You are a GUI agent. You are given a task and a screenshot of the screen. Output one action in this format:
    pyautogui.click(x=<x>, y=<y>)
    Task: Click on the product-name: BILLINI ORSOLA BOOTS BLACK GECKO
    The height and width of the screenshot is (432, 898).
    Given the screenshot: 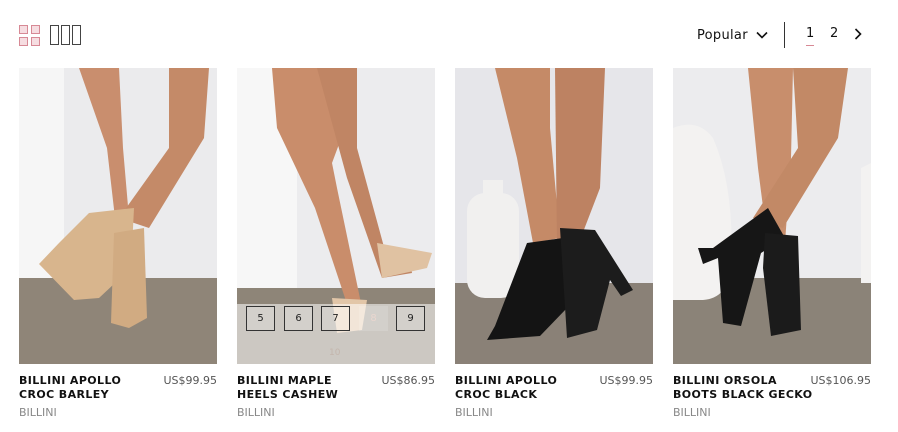 What is the action you would take?
    pyautogui.click(x=743, y=388)
    